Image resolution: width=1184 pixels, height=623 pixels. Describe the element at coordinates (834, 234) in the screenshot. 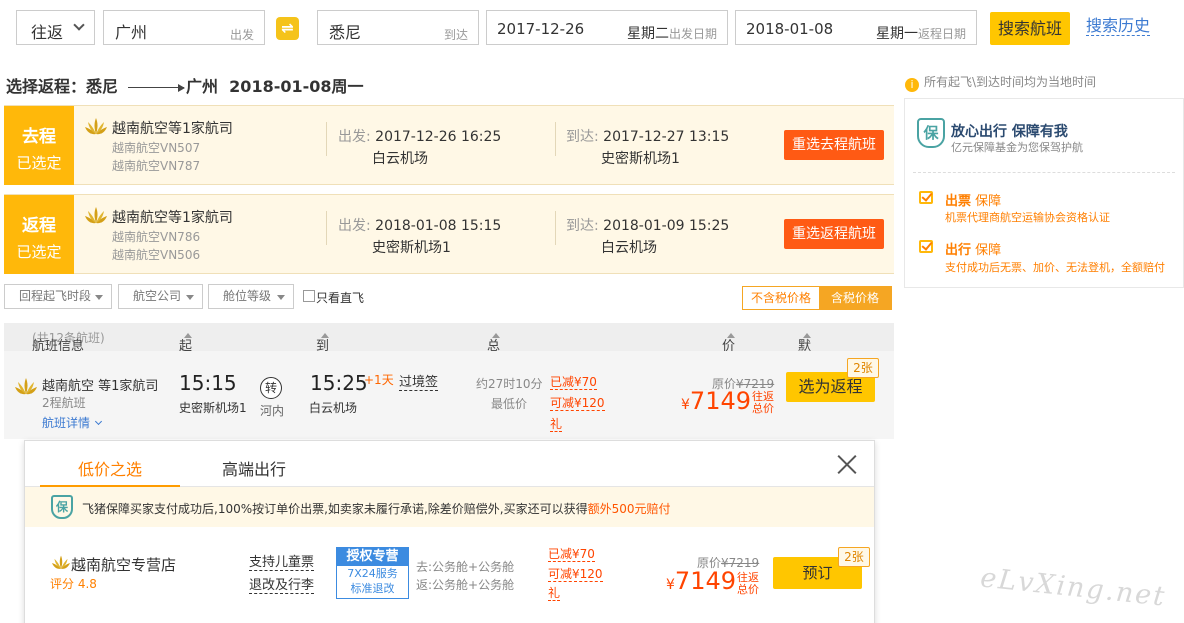

I see `reselect-return-button: 重选返程航班` at that location.